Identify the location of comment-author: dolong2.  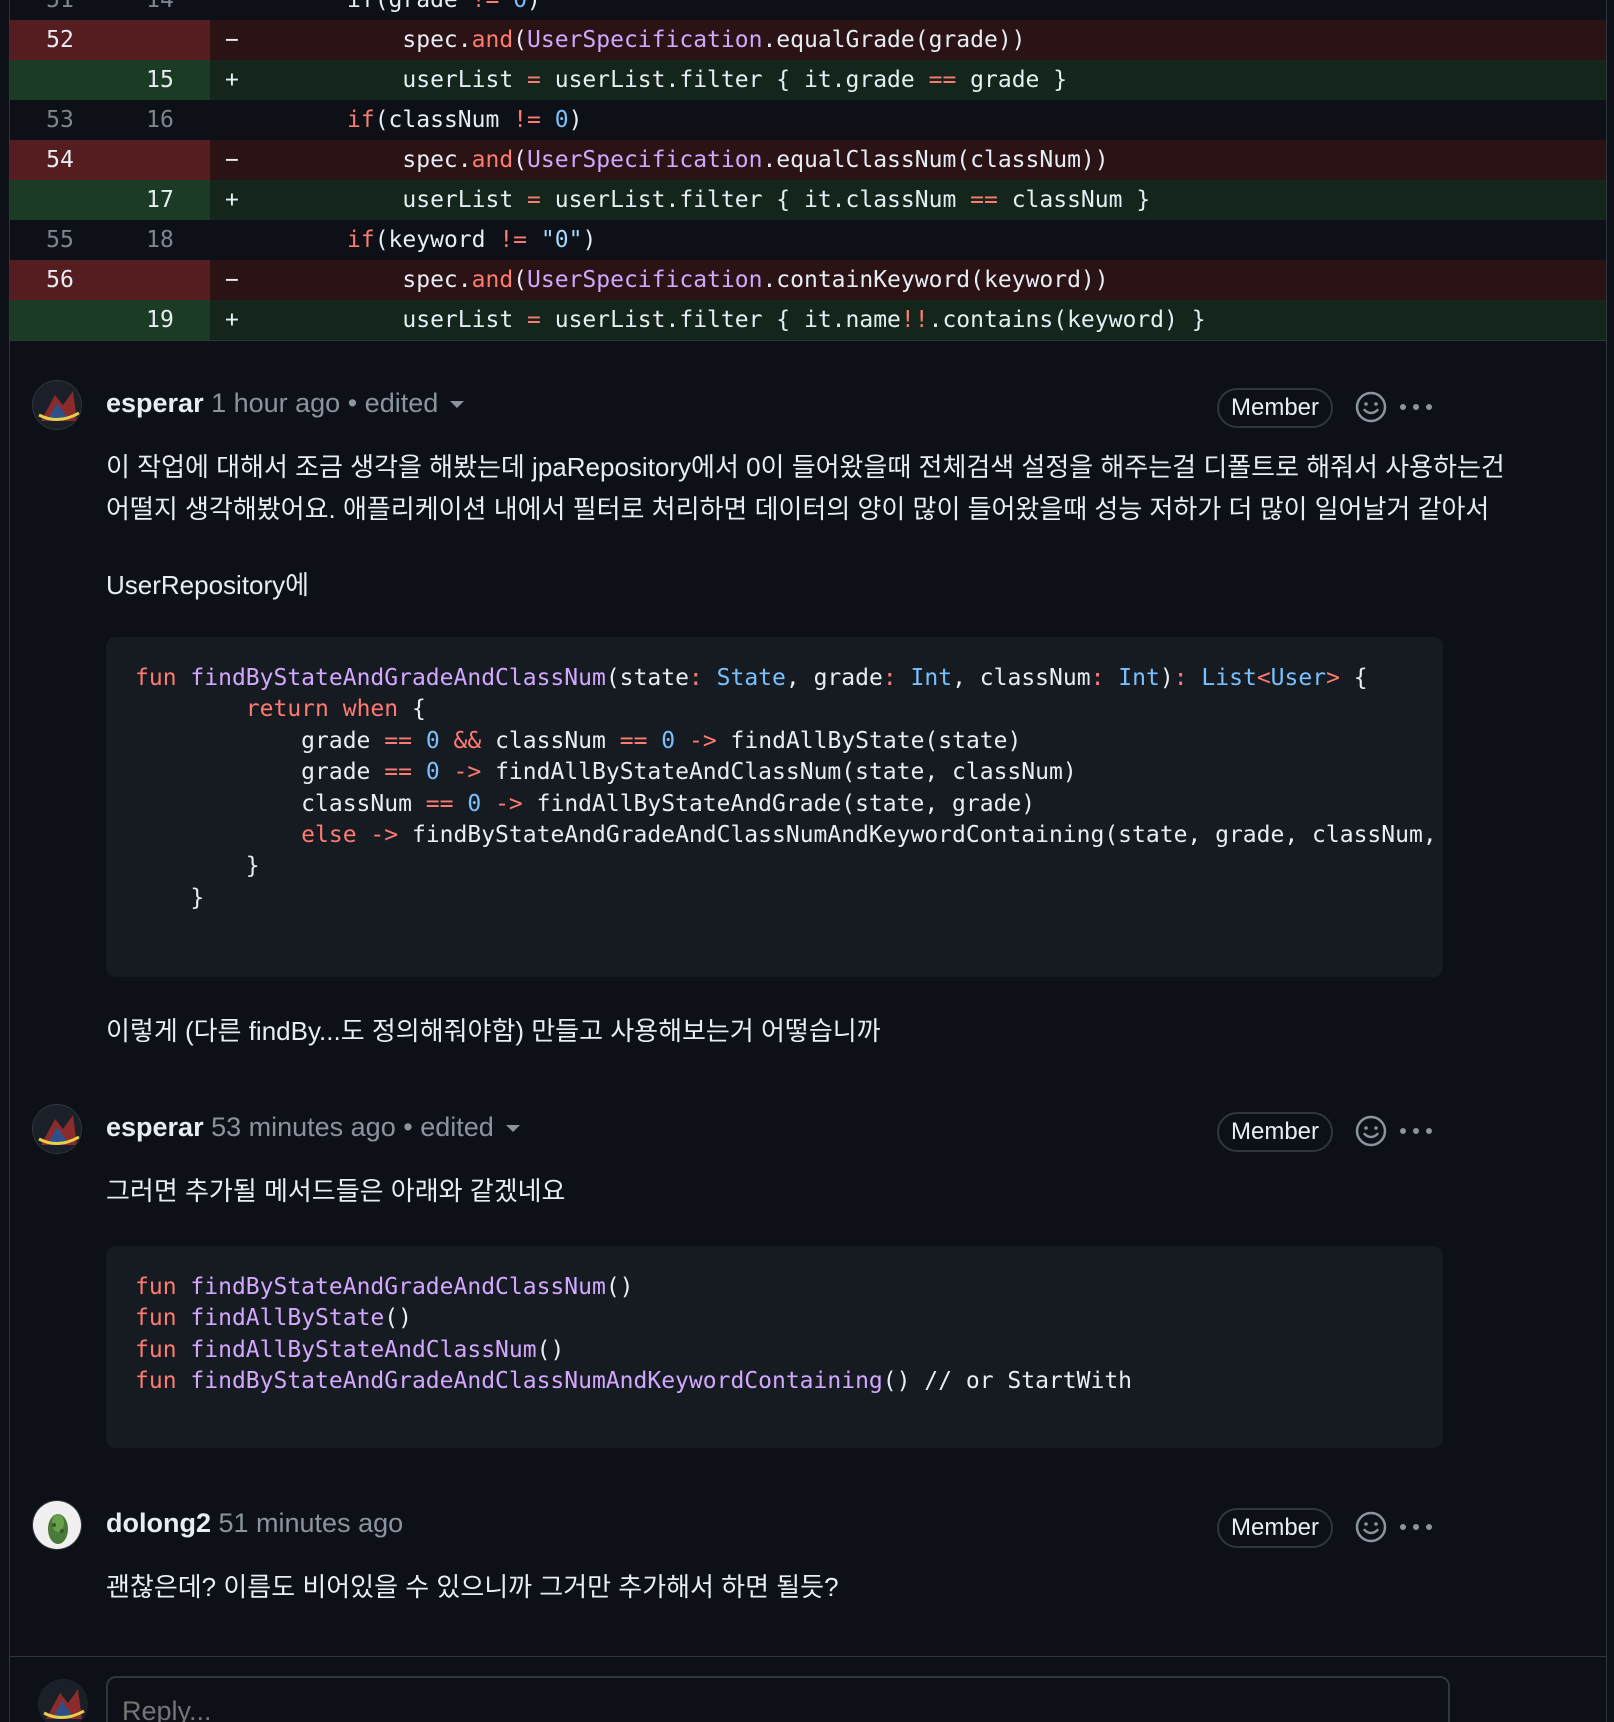
(158, 1523).